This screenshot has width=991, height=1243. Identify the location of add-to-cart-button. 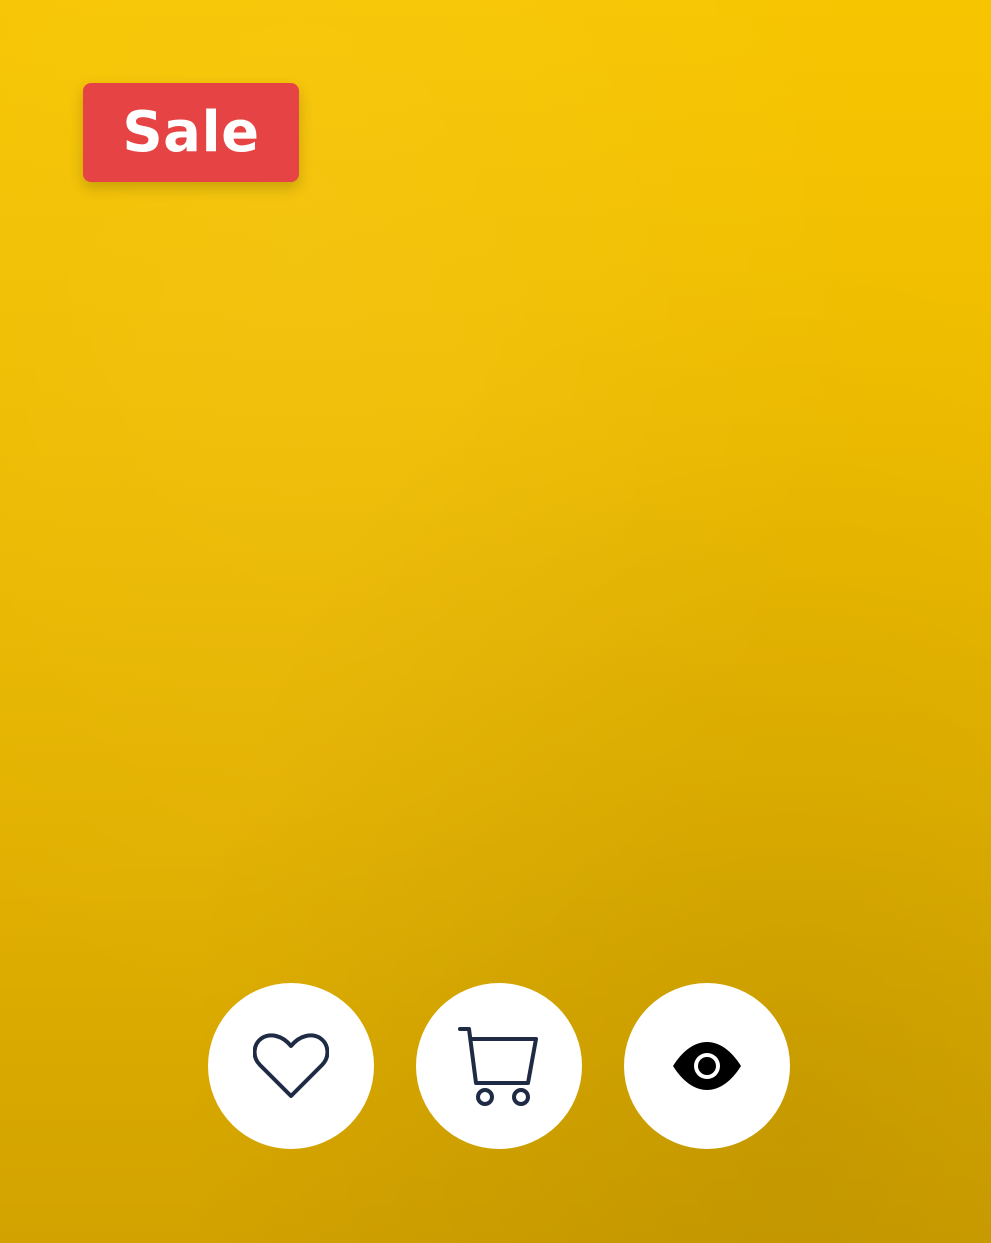
(499, 1066).